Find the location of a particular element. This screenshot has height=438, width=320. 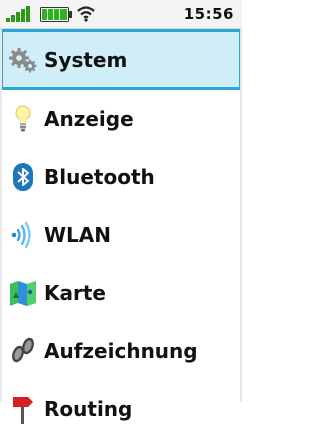

menu-item-anzeige: Anzeige is located at coordinates (121, 119).